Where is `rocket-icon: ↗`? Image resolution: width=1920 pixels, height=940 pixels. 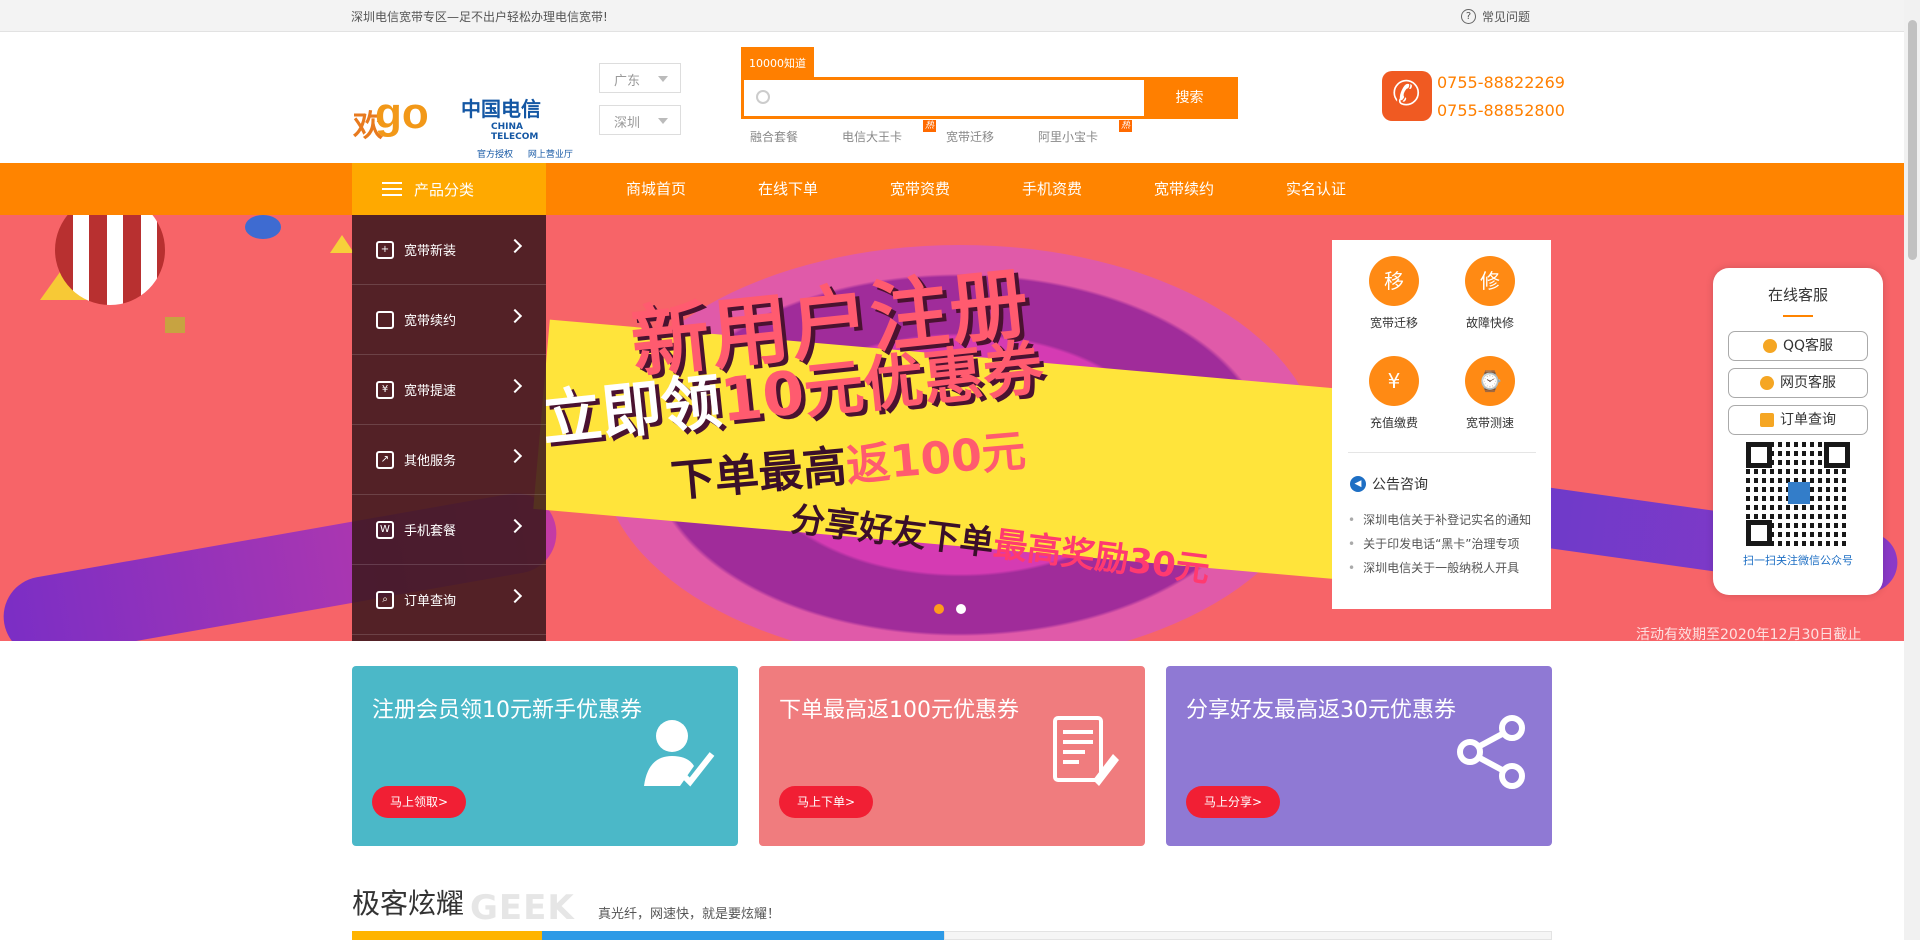
rocket-icon: ↗ is located at coordinates (385, 459).